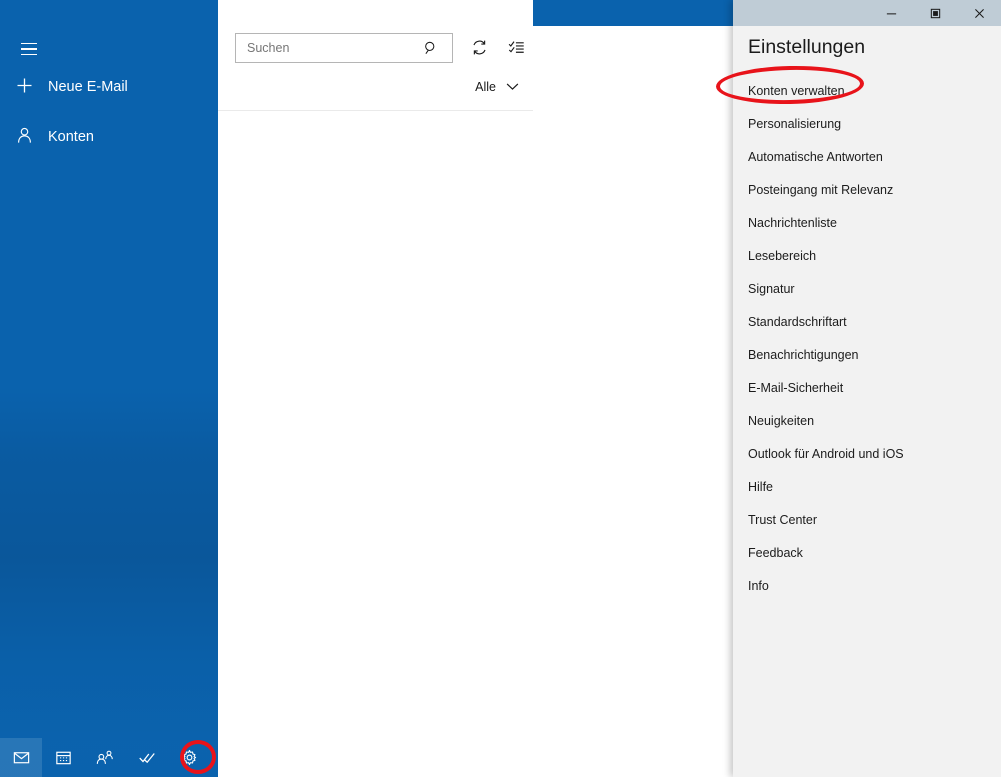 This screenshot has height=777, width=1001. I want to click on plus-icon, so click(24, 87).